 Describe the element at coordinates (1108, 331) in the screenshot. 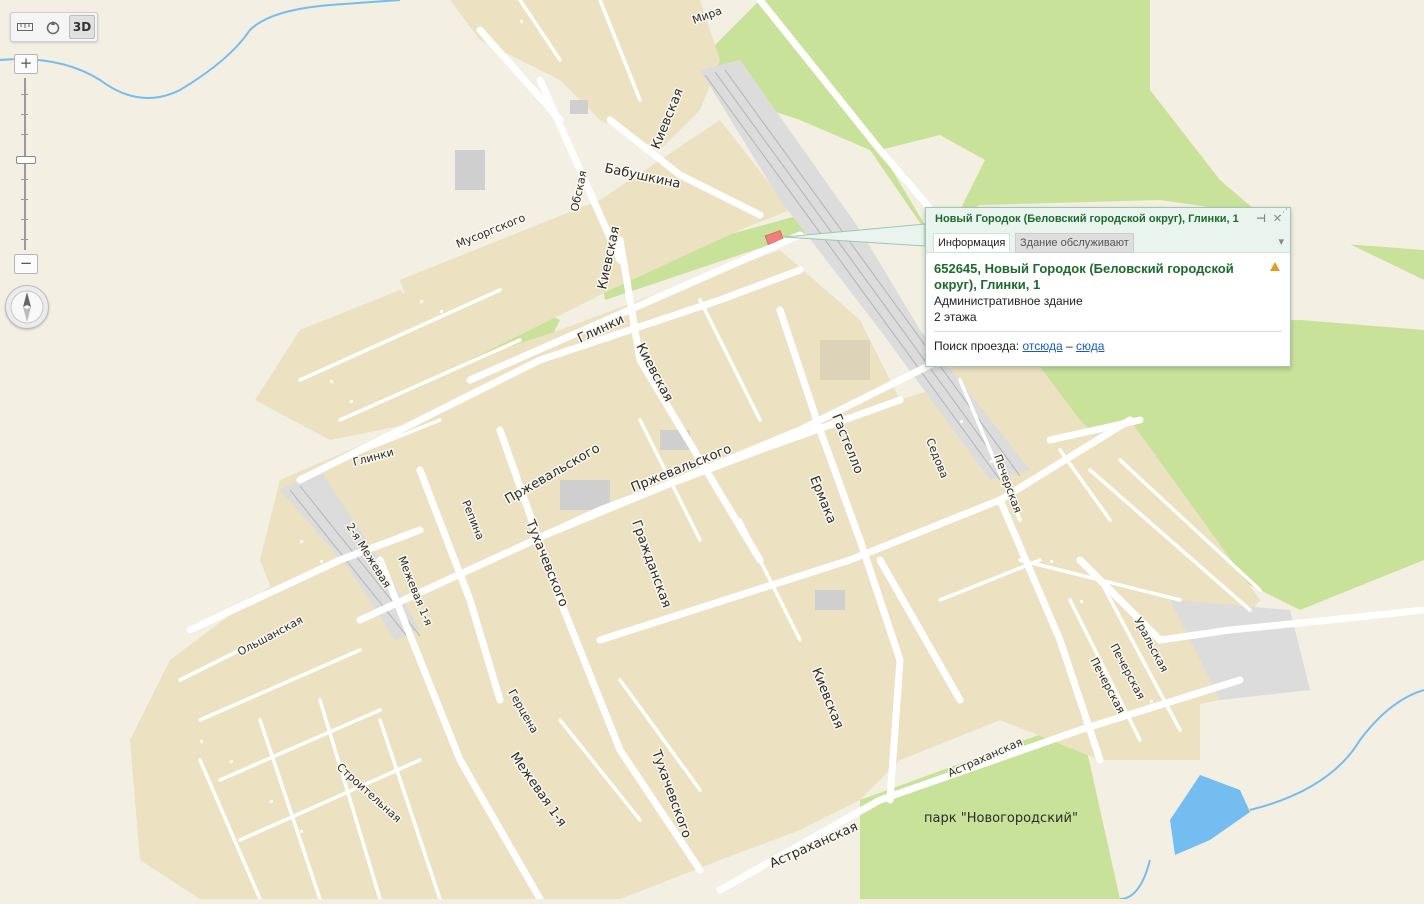

I see `divider` at that location.